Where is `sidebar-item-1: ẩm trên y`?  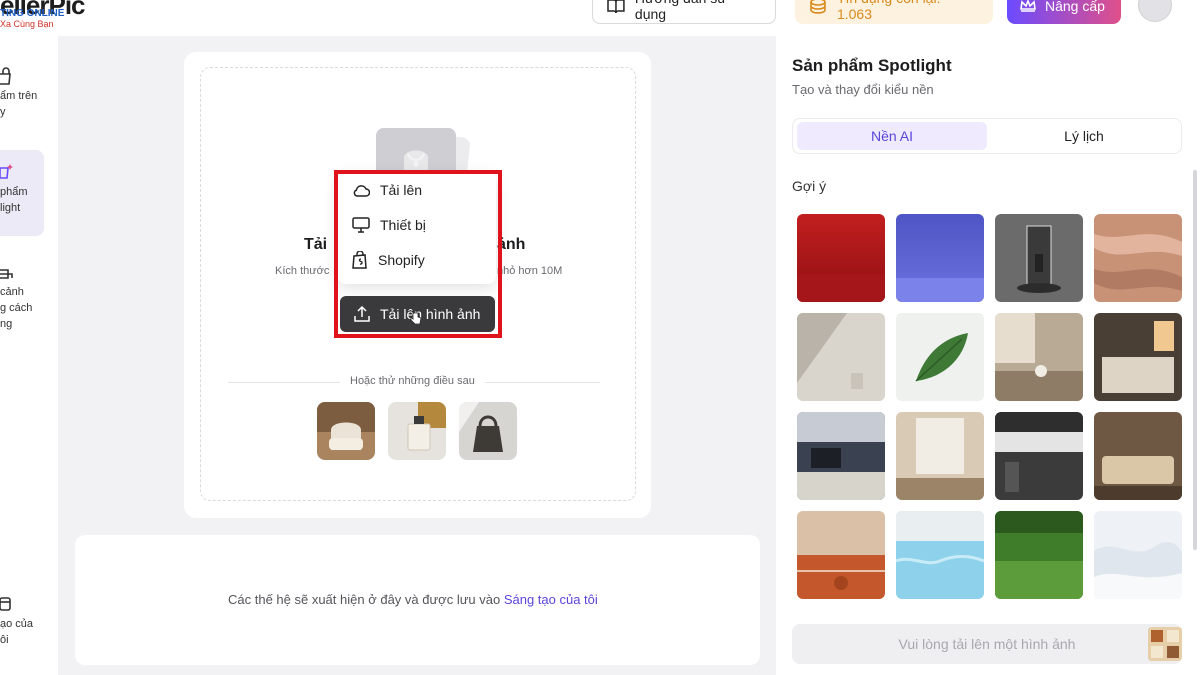 sidebar-item-1: ẩm trên y is located at coordinates (22, 93).